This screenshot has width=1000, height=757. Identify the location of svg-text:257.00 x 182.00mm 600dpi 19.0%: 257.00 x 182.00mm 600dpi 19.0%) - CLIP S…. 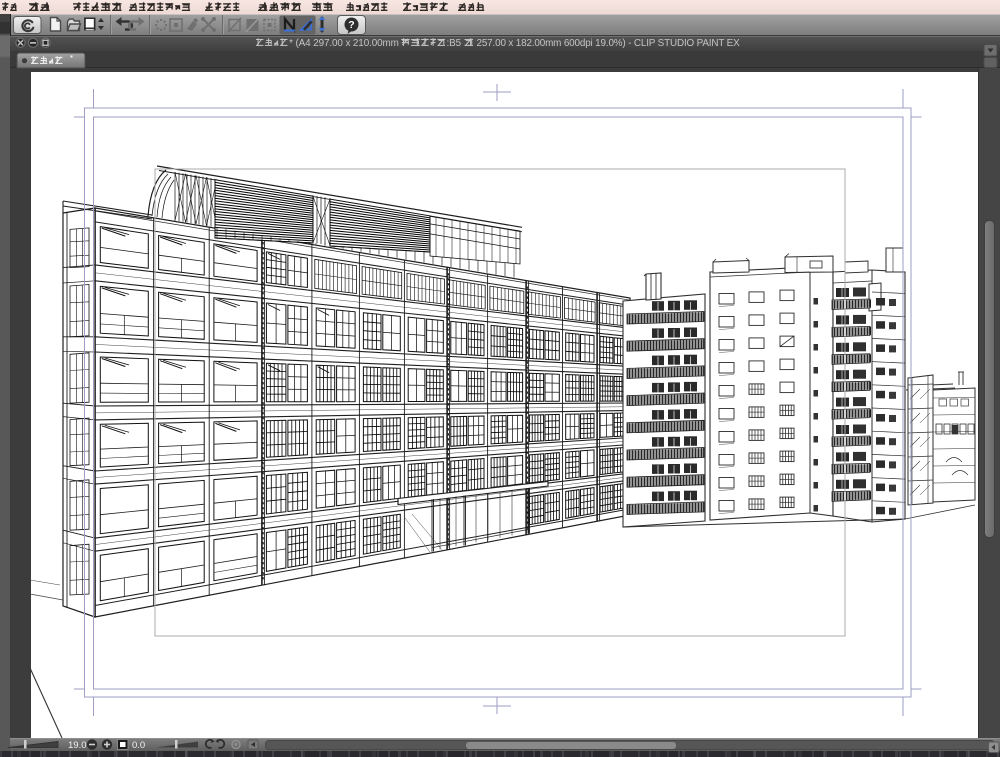
(609, 43).